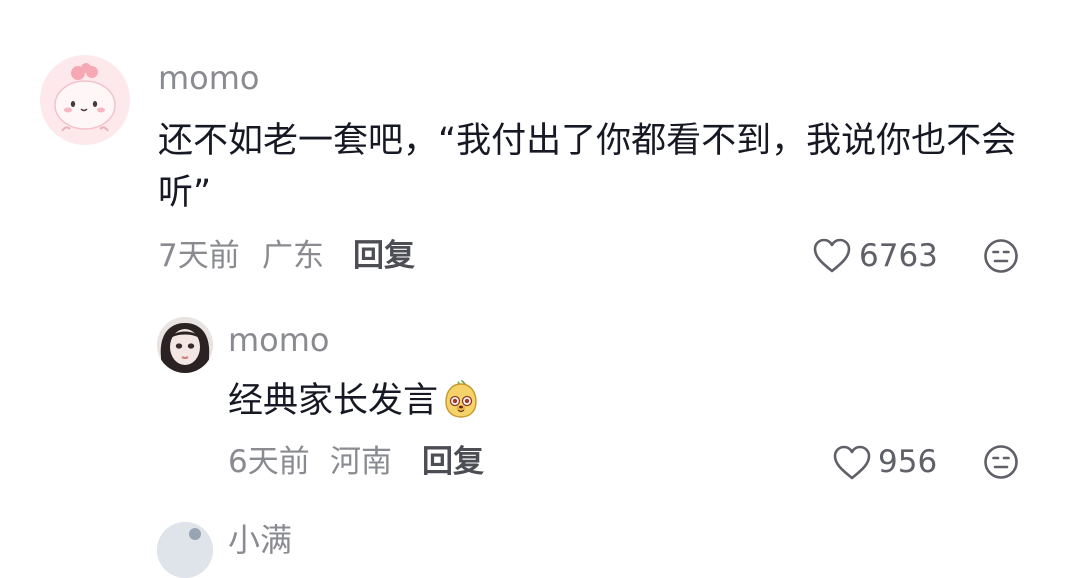  Describe the element at coordinates (279, 340) in the screenshot. I see `reply-username: momo` at that location.